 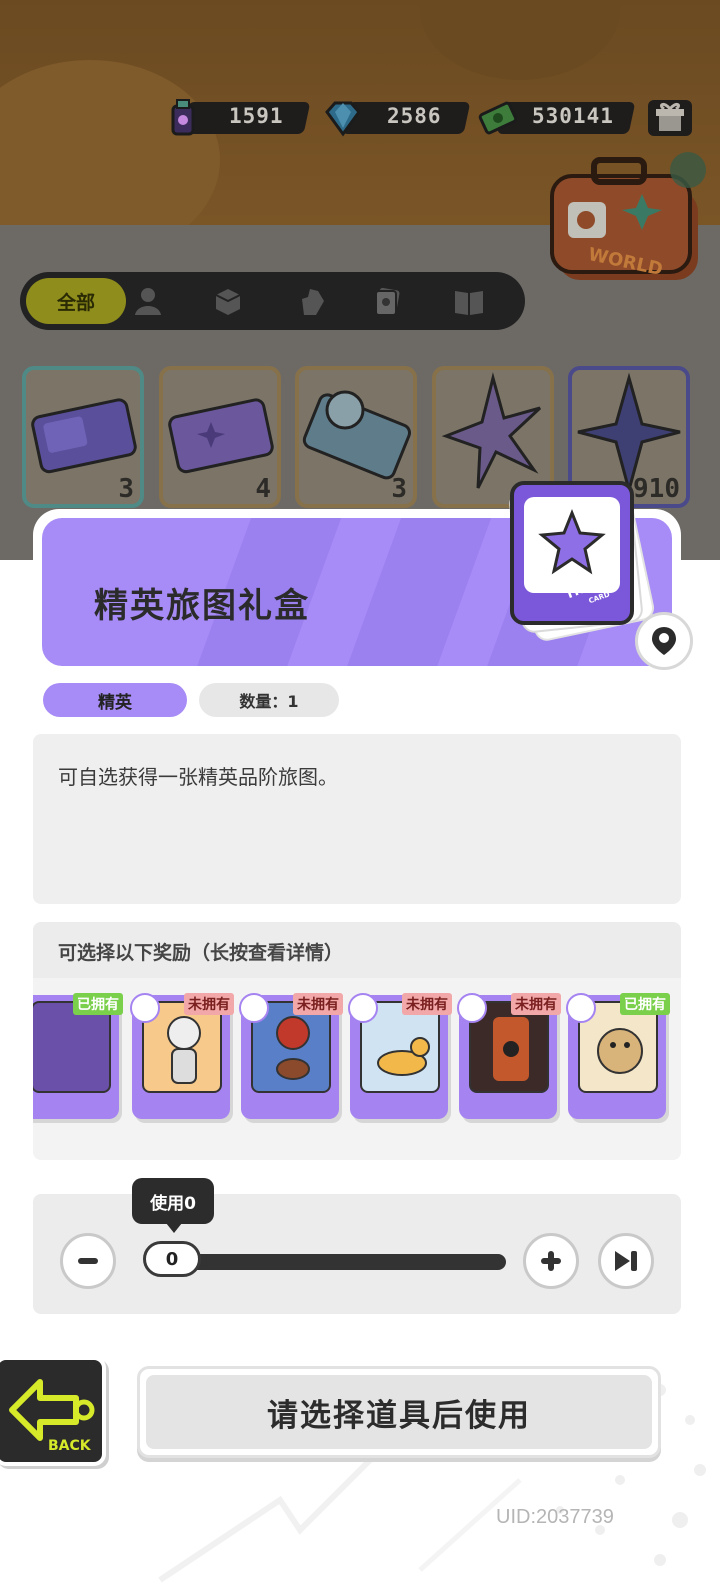 I want to click on item-title: 精英旅图礼盒, so click(x=202, y=606).